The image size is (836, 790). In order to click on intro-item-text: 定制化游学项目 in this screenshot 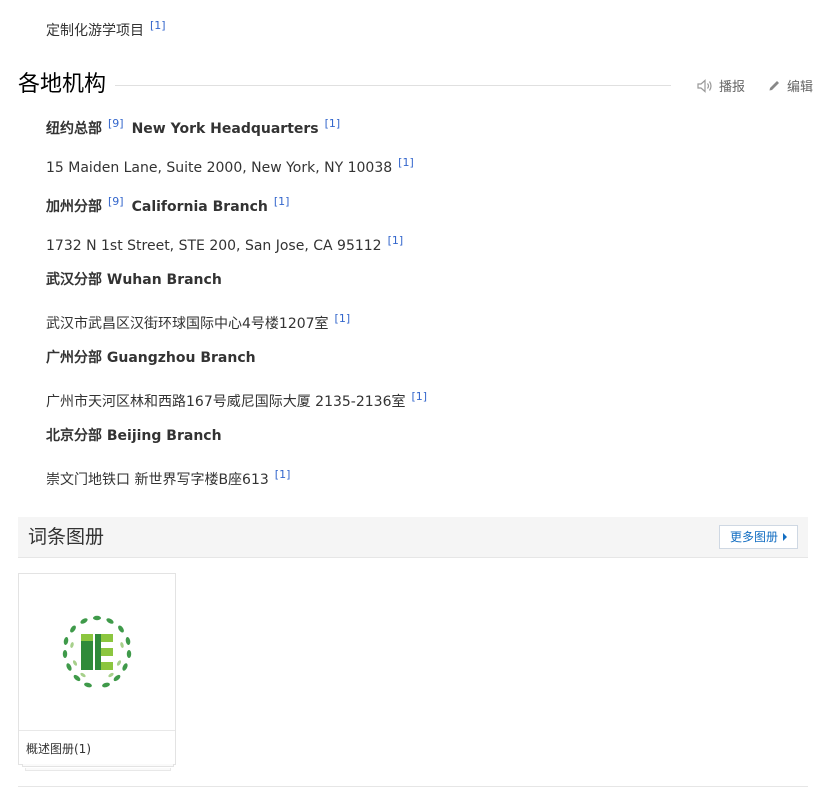, I will do `click(95, 31)`.